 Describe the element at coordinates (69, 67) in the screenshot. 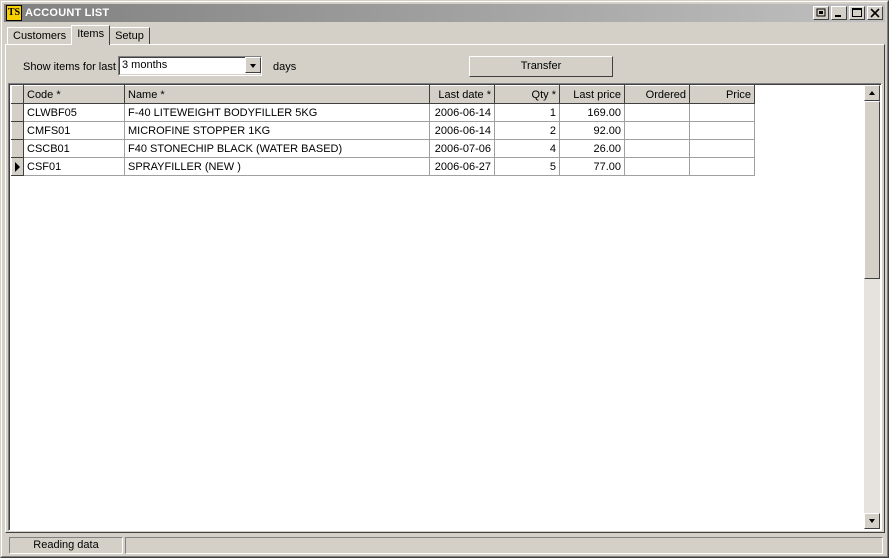

I see `show-items-label: Show items for last` at that location.